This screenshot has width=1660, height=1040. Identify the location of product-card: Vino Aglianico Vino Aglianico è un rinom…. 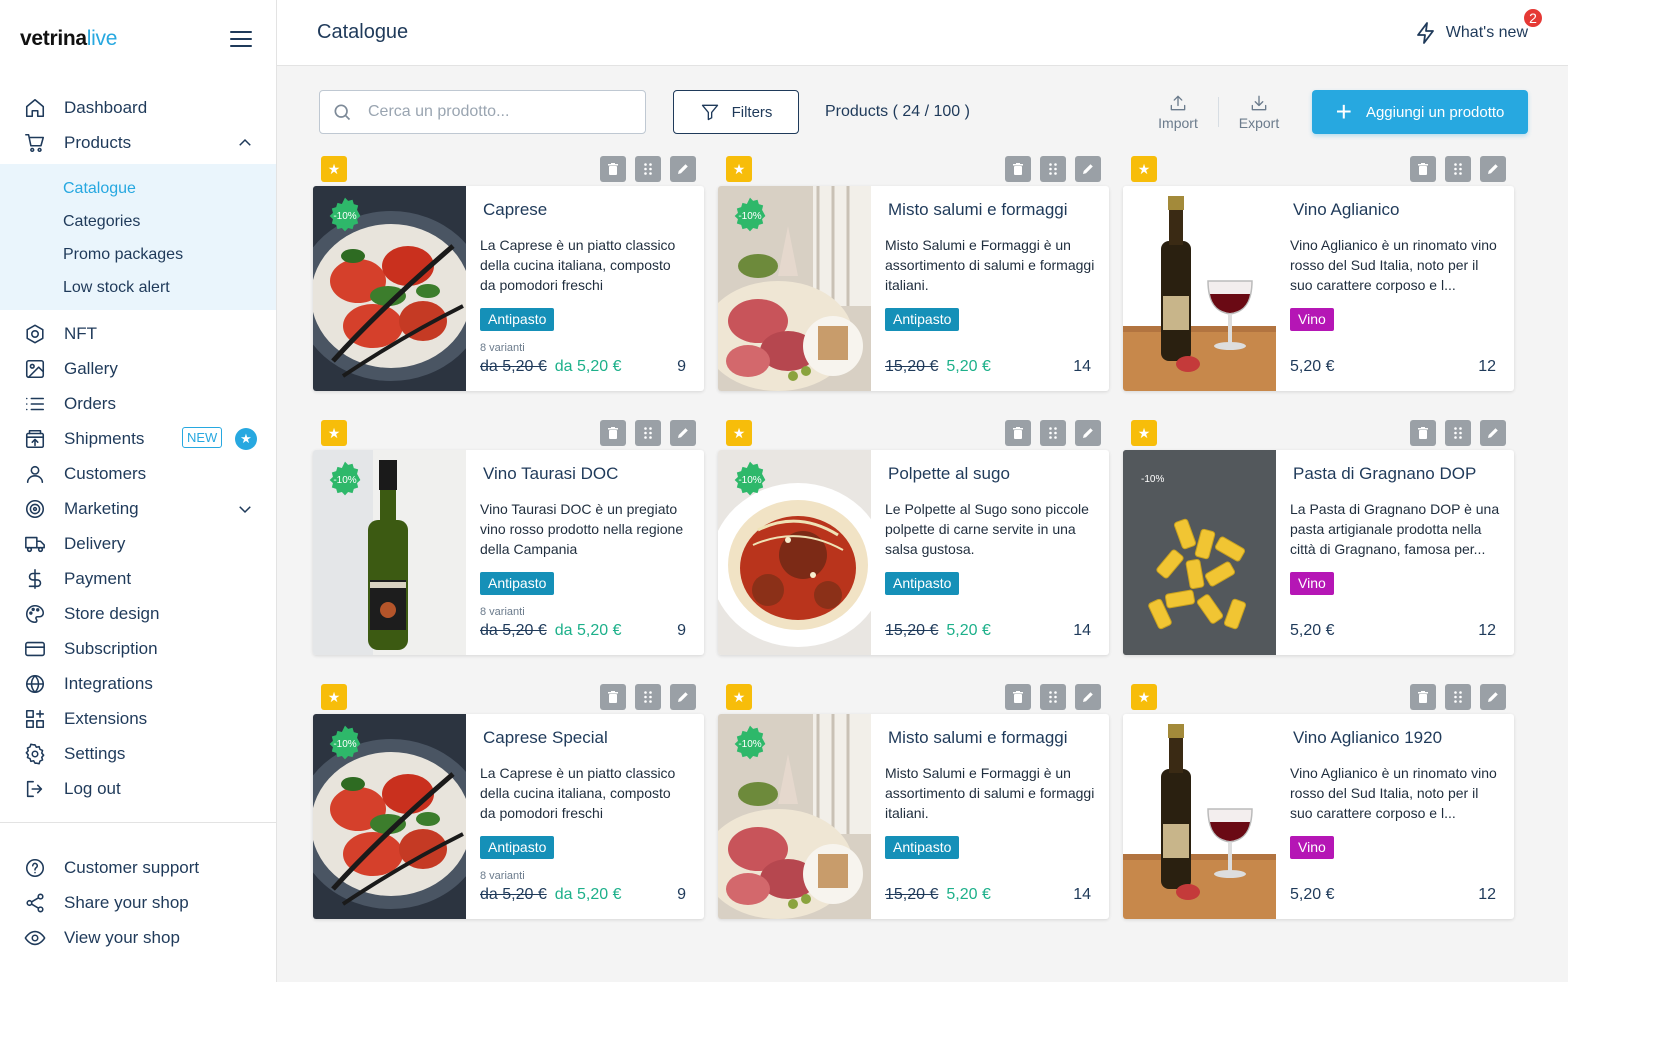
(1318, 288).